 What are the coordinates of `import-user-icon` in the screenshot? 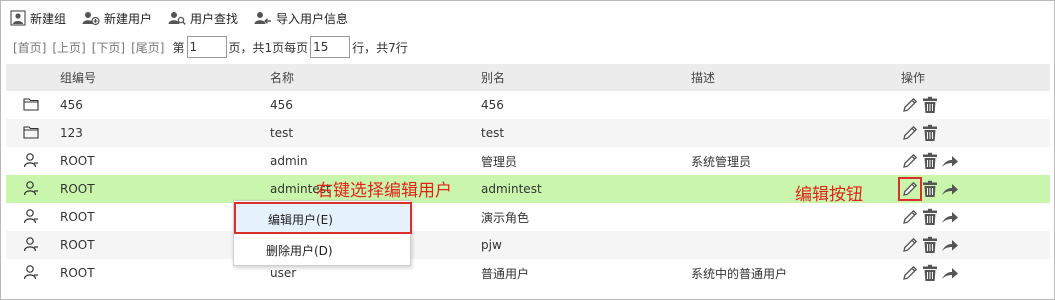 It's located at (263, 18).